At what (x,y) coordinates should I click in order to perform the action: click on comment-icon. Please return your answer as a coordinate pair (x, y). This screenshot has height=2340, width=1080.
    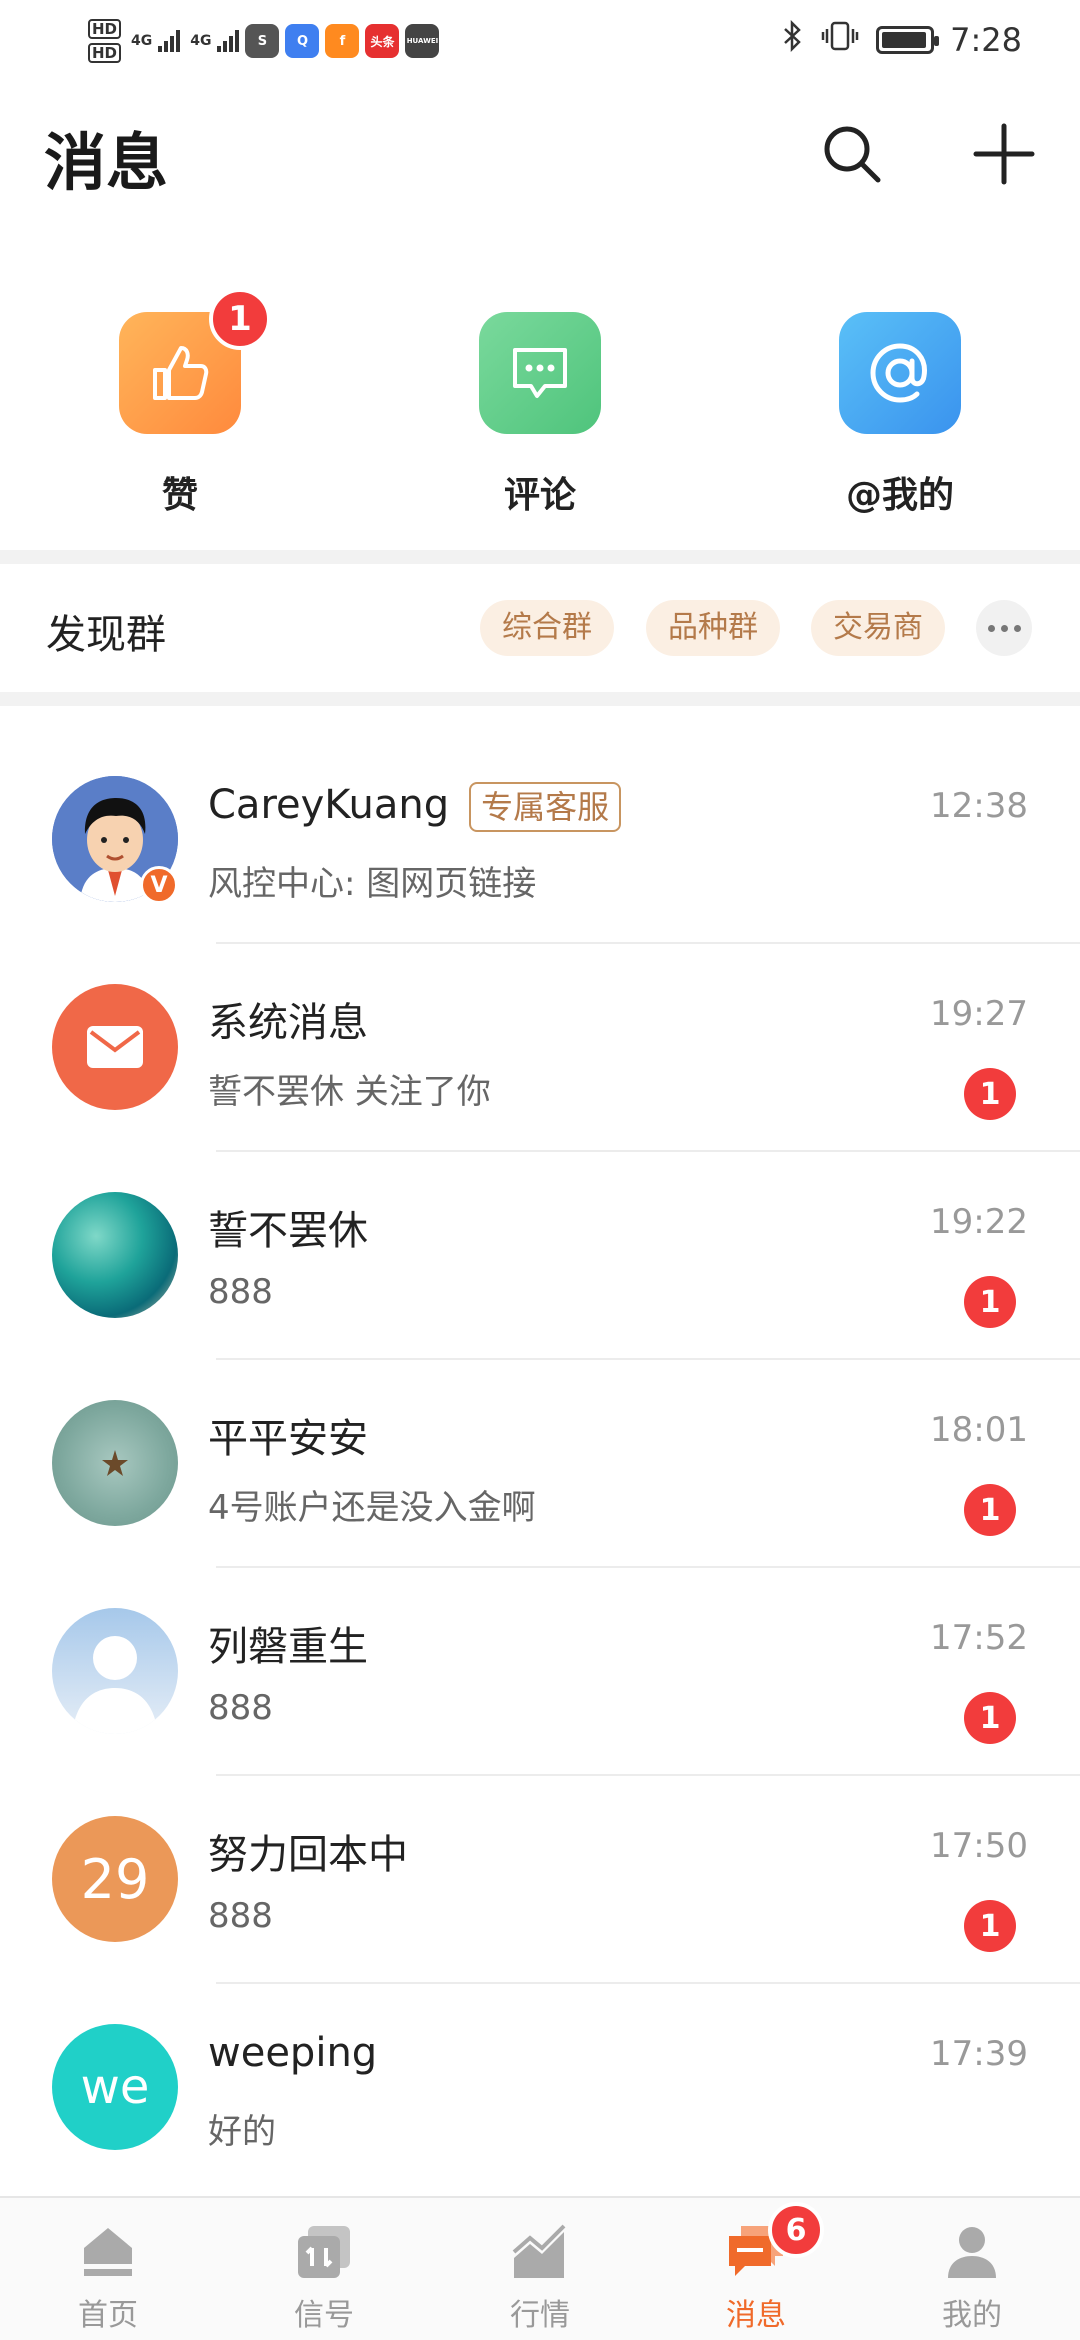
    Looking at the image, I should click on (540, 373).